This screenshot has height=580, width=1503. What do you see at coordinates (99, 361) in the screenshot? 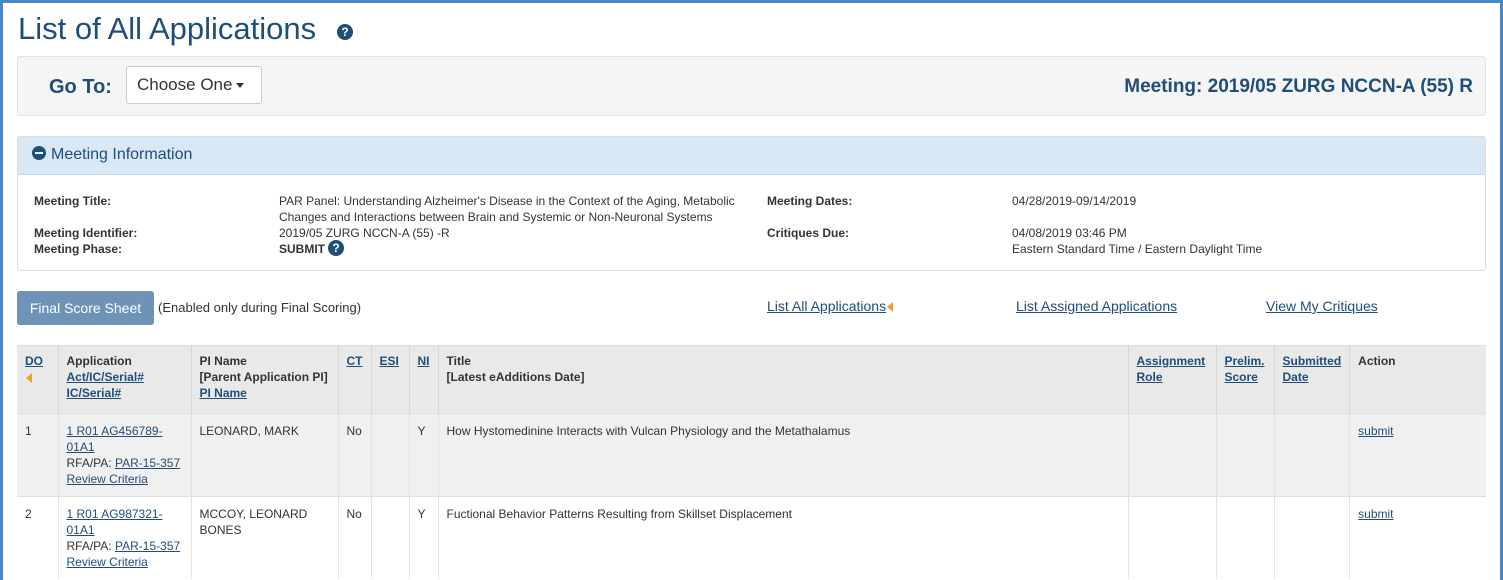
I see `col-application-label: Application` at bounding box center [99, 361].